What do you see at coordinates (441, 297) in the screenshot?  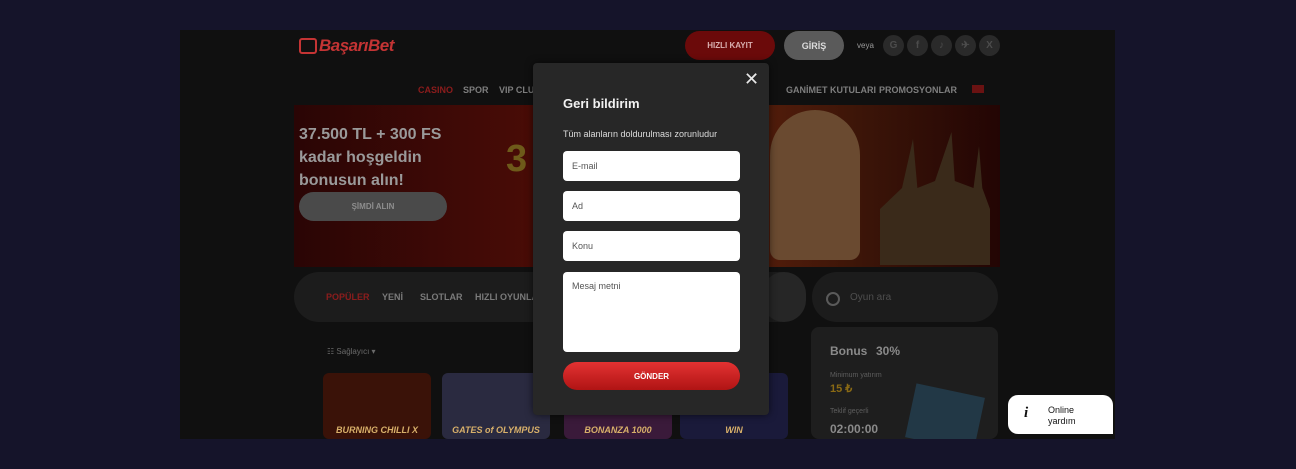 I see `tab-slots: SLOTLAR` at bounding box center [441, 297].